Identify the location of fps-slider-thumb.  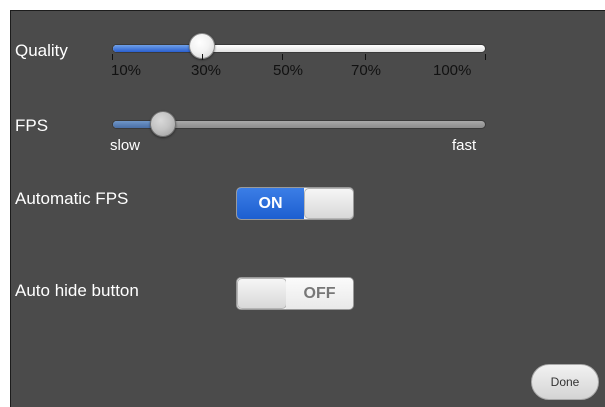
(162, 124).